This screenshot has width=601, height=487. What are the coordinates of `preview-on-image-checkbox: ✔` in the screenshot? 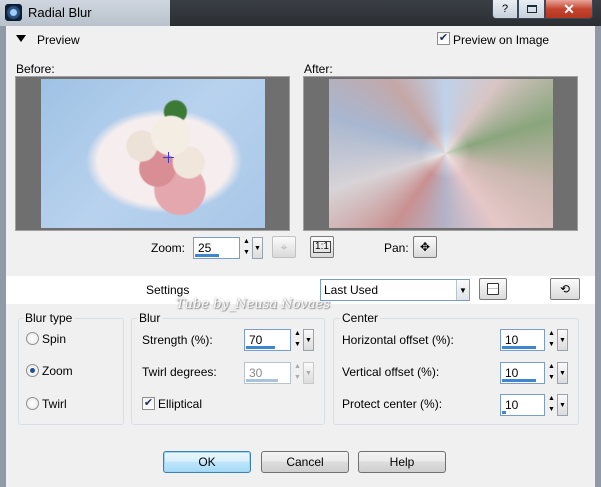 It's located at (443, 38).